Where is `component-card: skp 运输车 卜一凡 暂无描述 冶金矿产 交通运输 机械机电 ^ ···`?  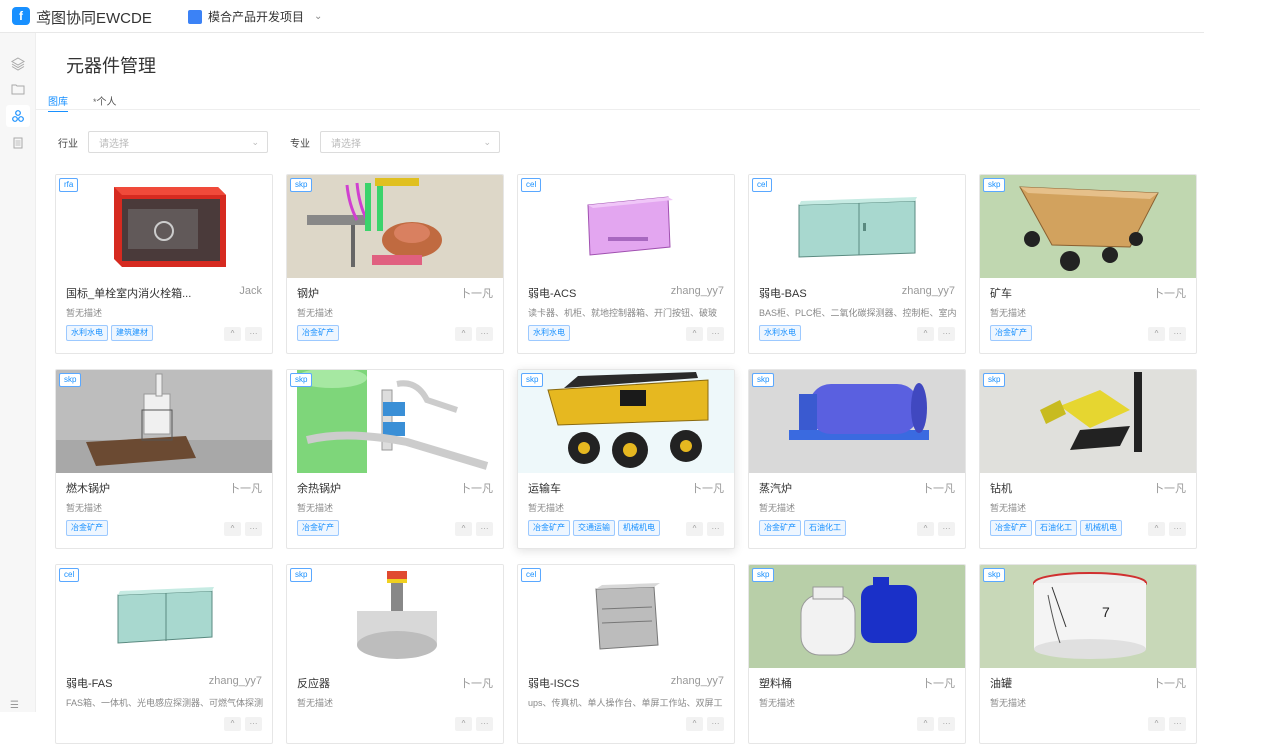
component-card: skp 运输车 卜一凡 暂无描述 冶金矿产 交通运输 机械机电 ^ ··· is located at coordinates (626, 459).